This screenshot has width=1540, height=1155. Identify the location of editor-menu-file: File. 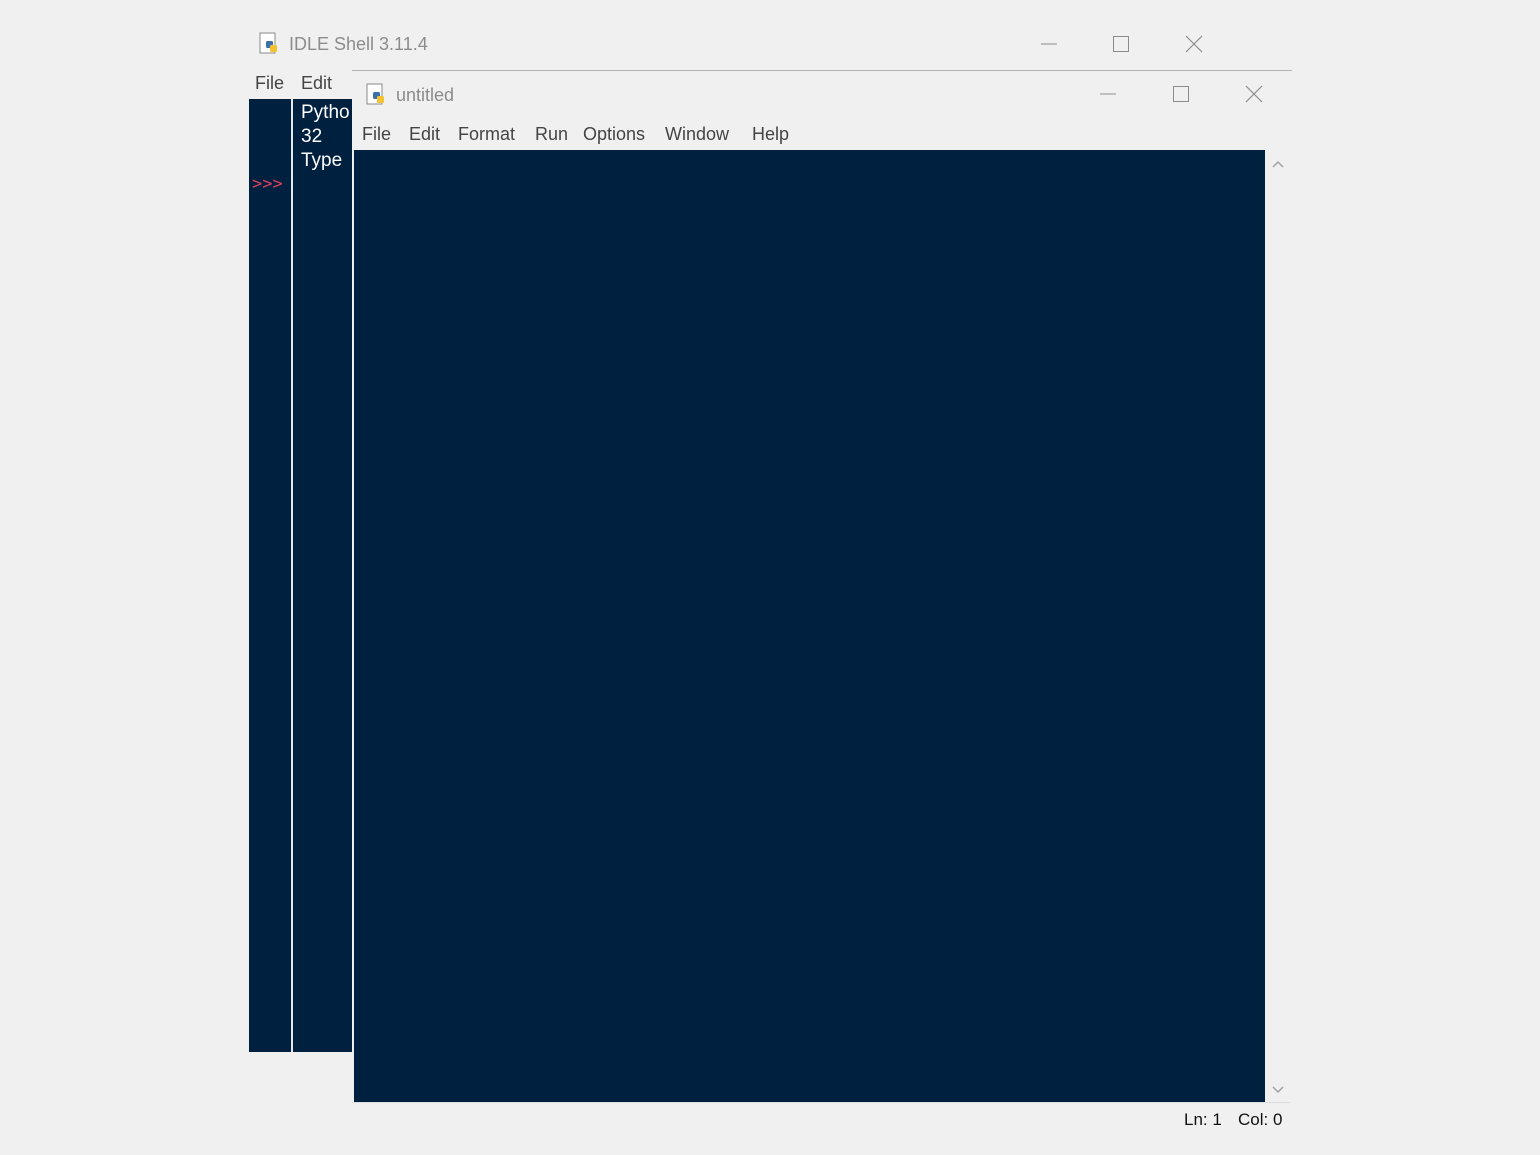
(376, 134).